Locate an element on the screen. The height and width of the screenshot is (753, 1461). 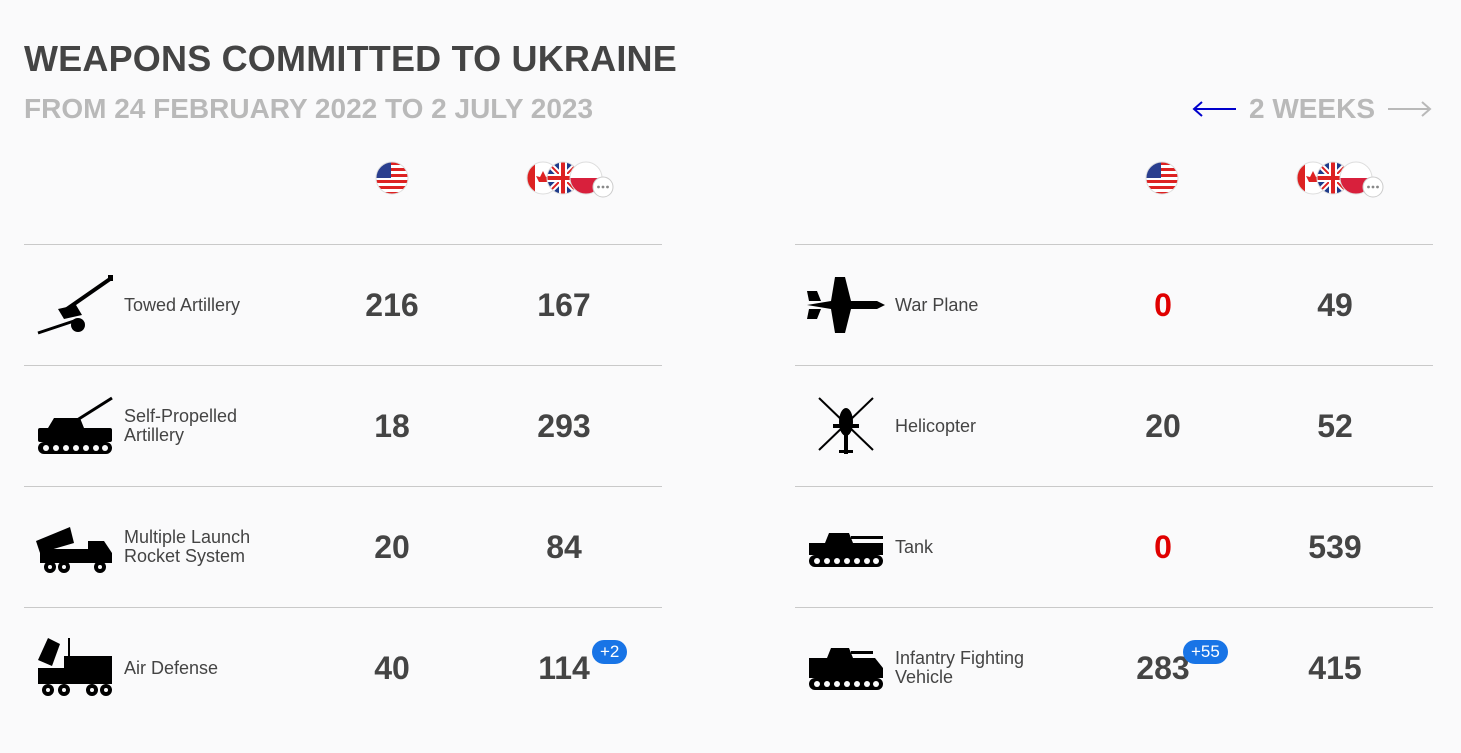
table-row: Air Defense 40 114 +2 is located at coordinates (343, 667).